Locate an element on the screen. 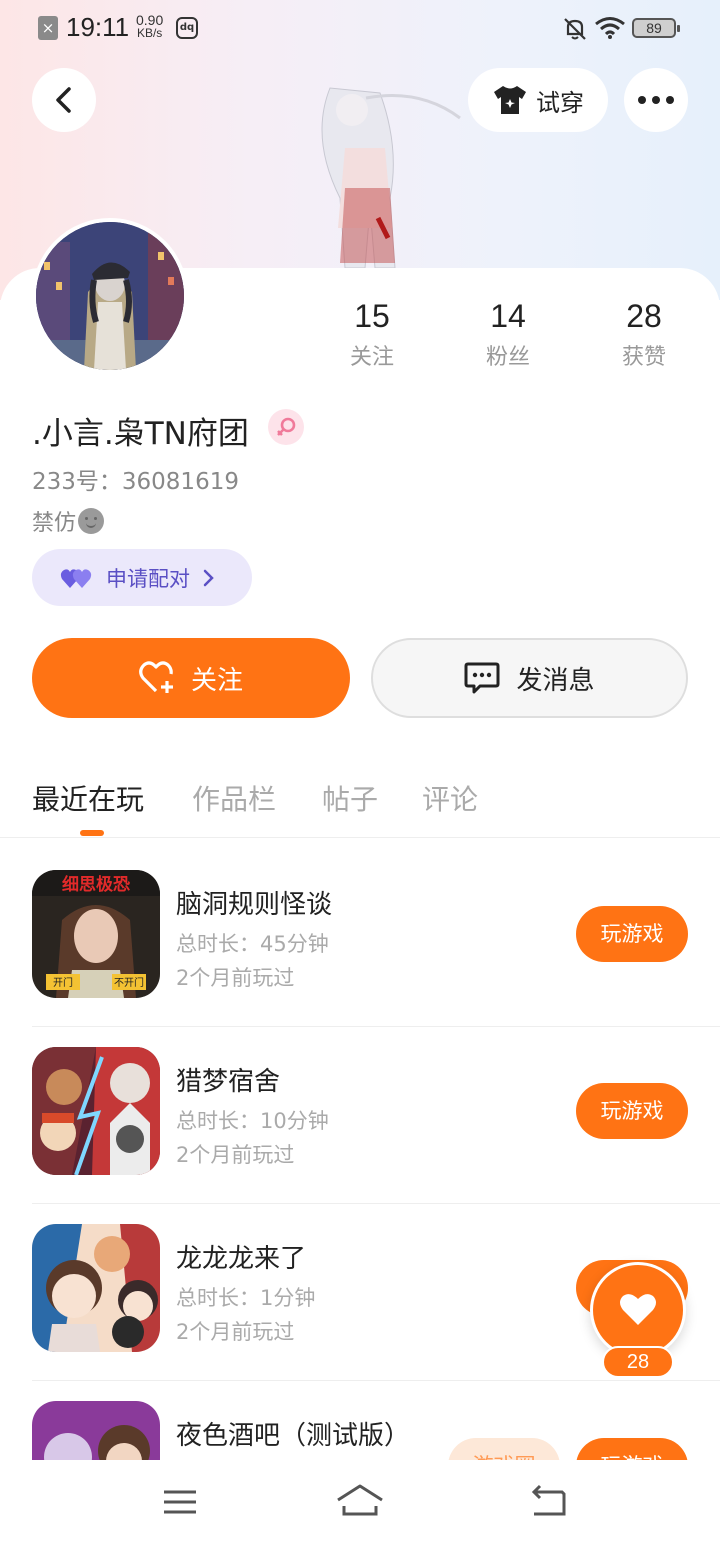 The width and height of the screenshot is (720, 1544). user-id: 233号：36081619 is located at coordinates (135, 482).